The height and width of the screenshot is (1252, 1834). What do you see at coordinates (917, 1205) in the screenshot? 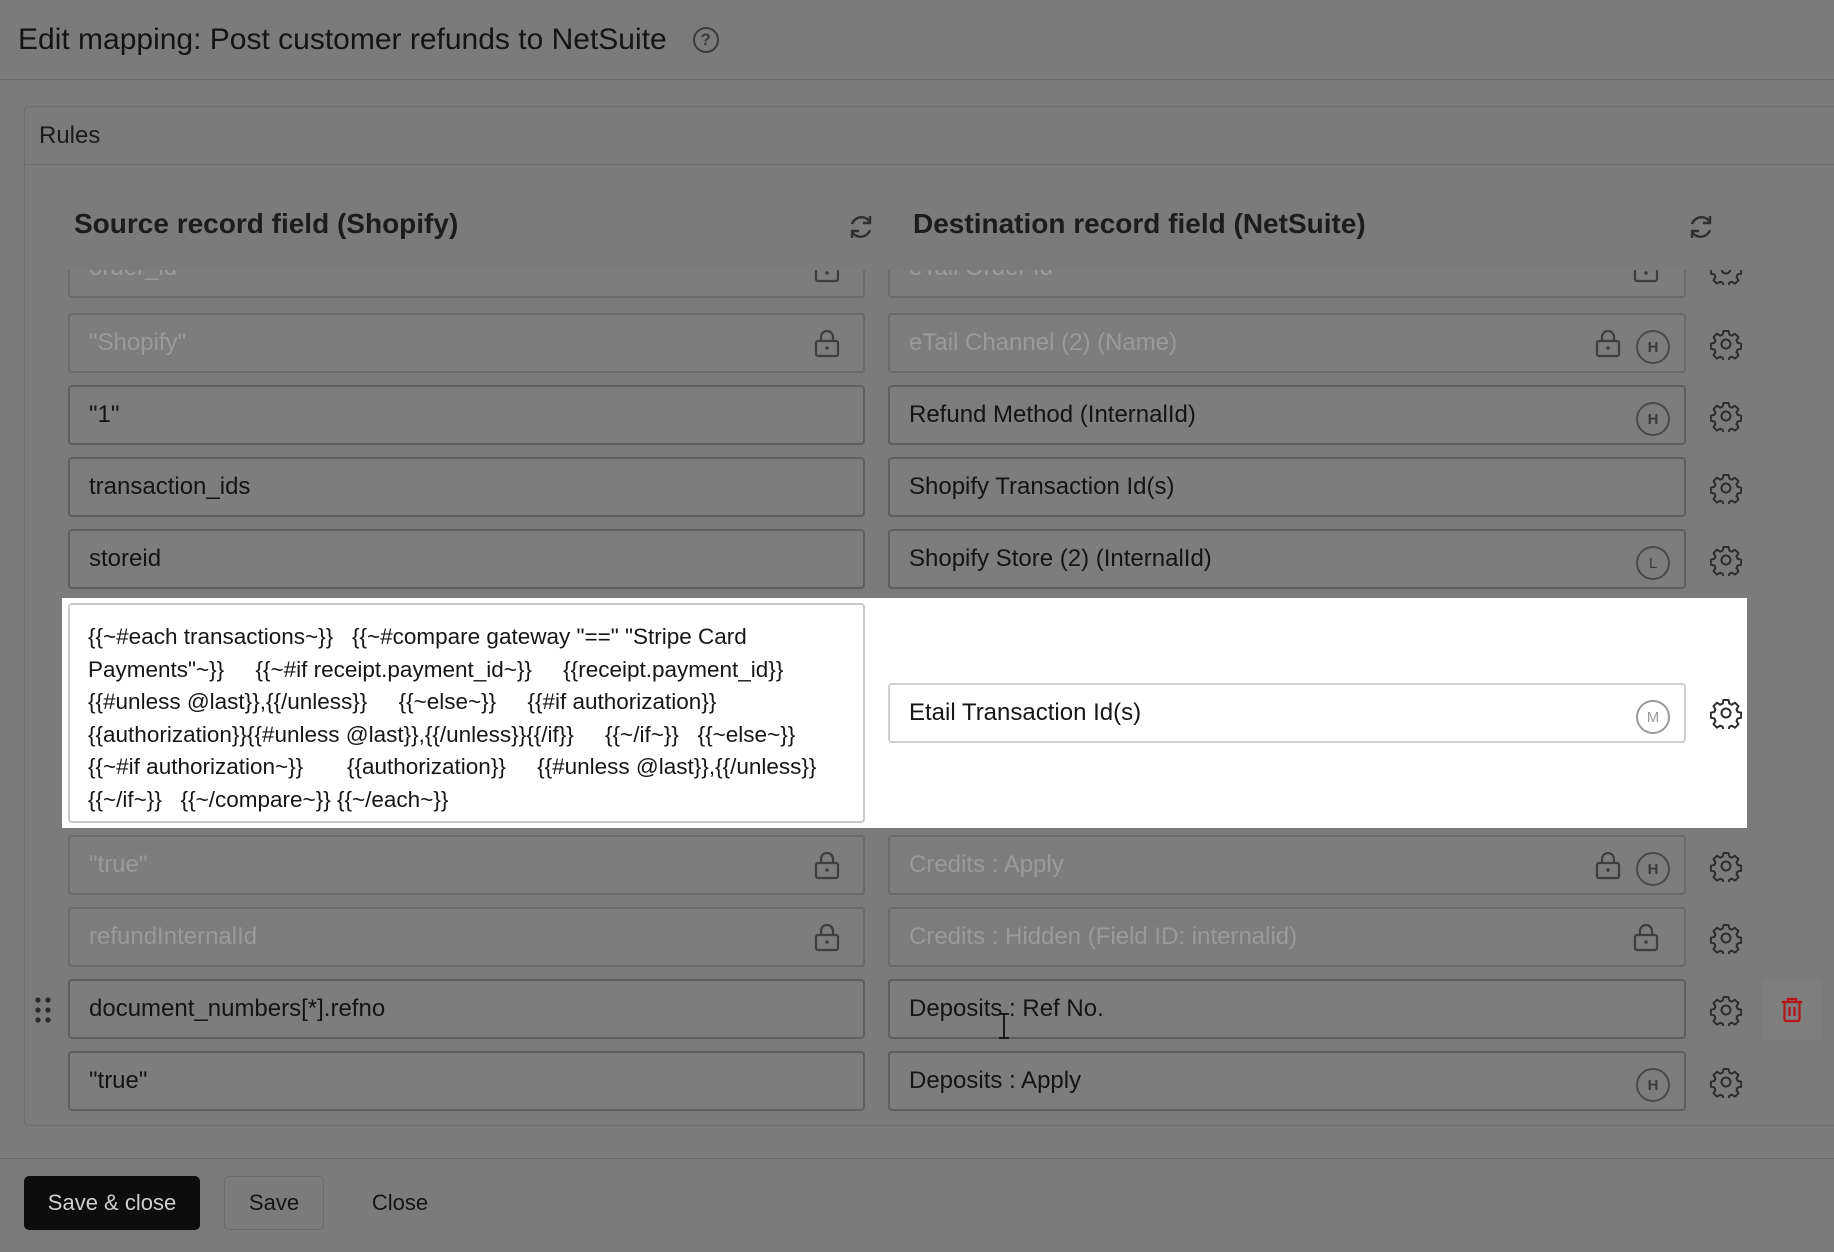
I see `dialog-footer: Save & close Save Close` at bounding box center [917, 1205].